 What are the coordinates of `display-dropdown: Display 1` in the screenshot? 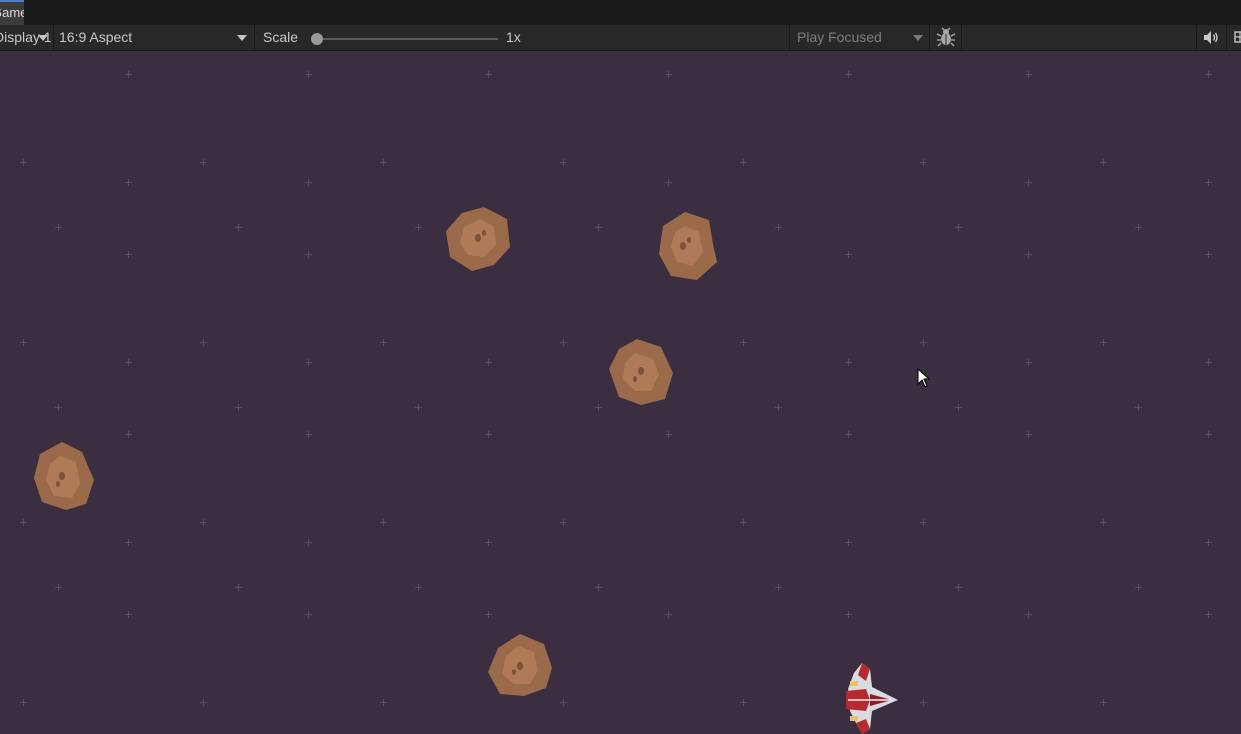 It's located at (27, 37).